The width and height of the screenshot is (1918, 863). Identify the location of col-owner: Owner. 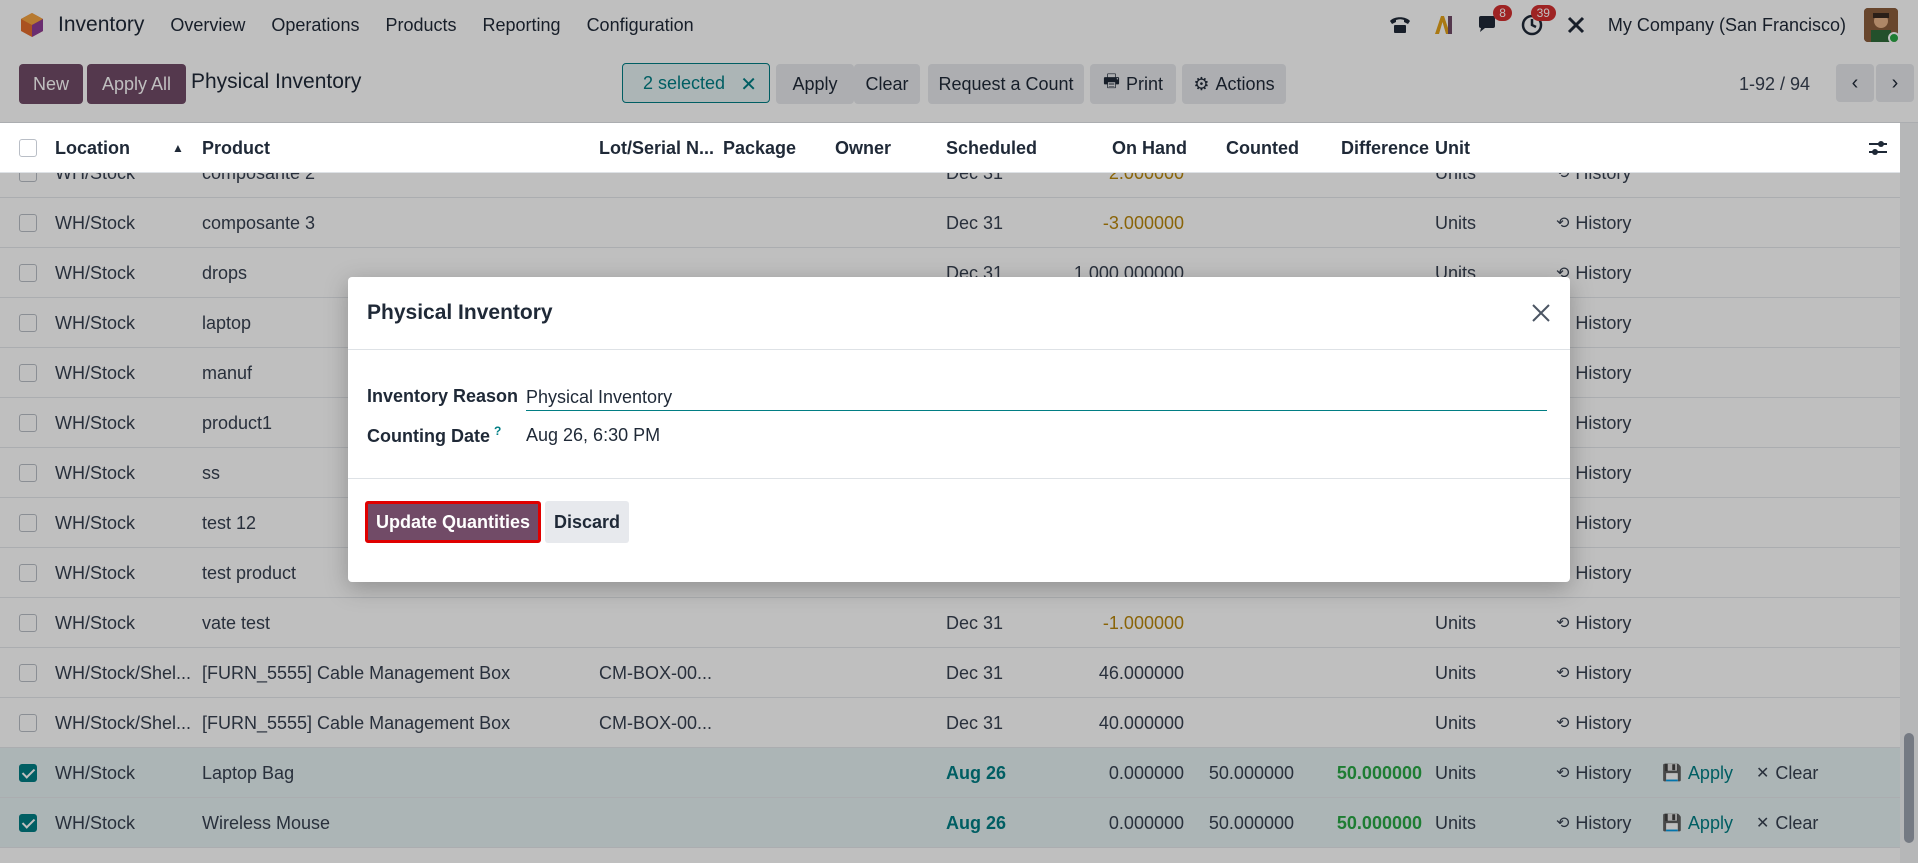
(863, 148).